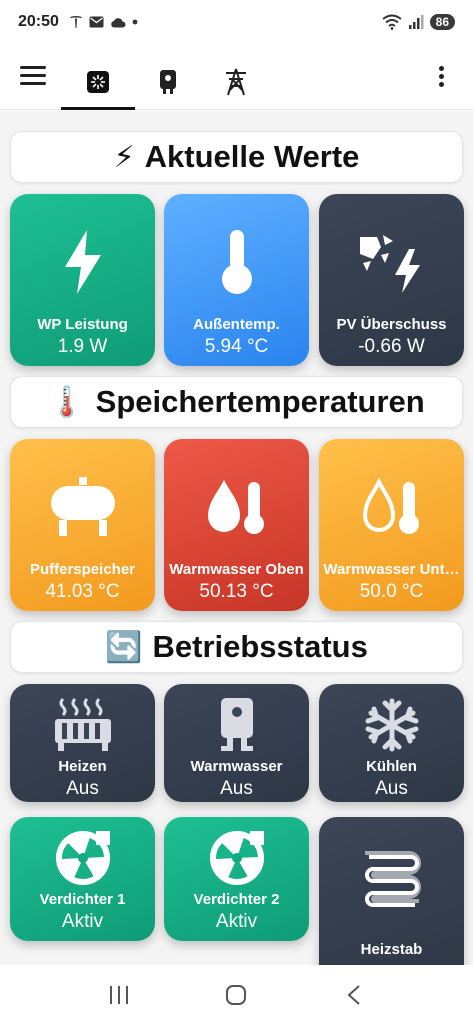  What do you see at coordinates (416, 22) in the screenshot?
I see `signal-icon` at bounding box center [416, 22].